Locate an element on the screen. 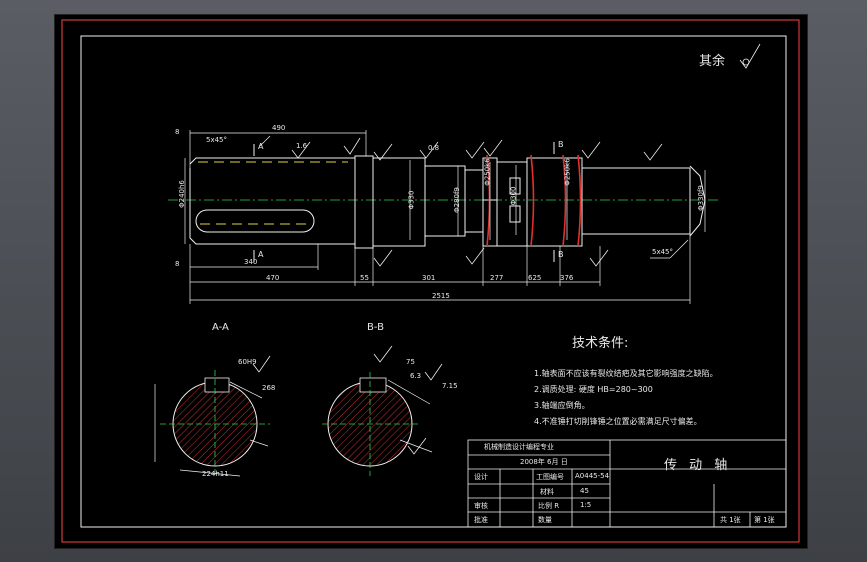 The width and height of the screenshot is (867, 562). dim-d-ring1: Φ250k6 is located at coordinates (487, 172).